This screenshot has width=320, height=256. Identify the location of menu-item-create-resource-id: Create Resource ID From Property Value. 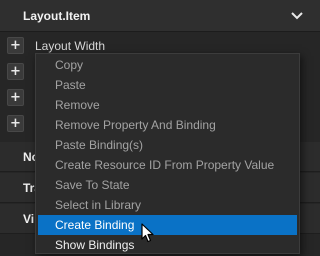
(167, 165).